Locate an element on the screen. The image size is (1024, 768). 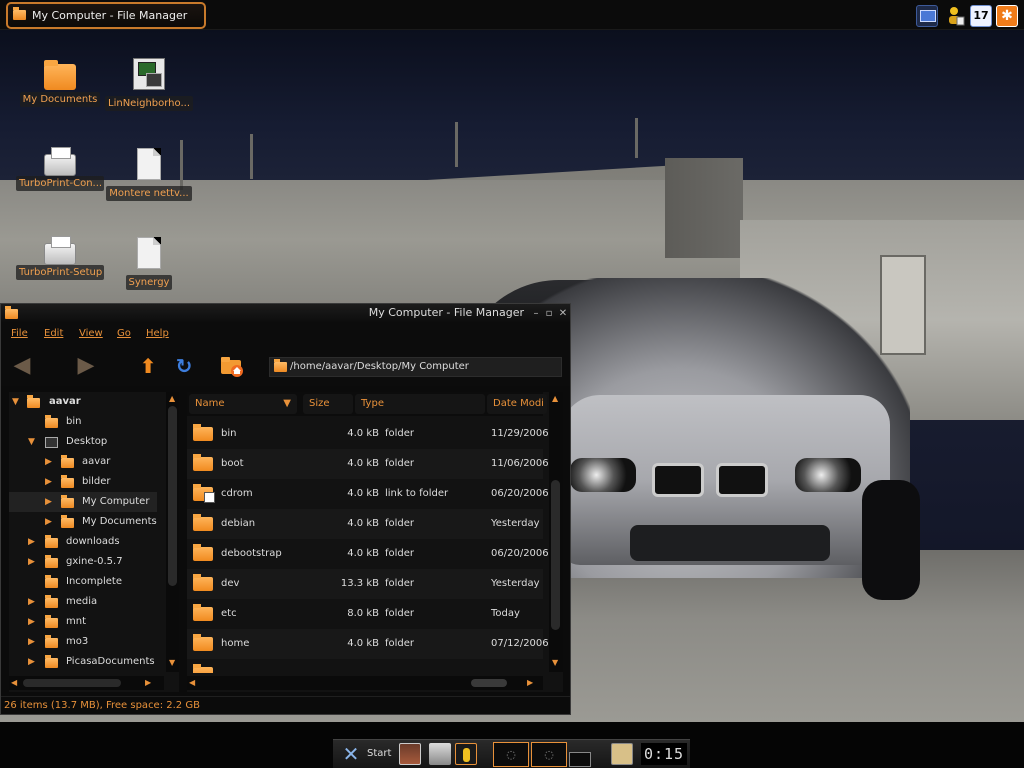
tree-vertical-scrollbar: ▲ ▼ is located at coordinates (172, 532).